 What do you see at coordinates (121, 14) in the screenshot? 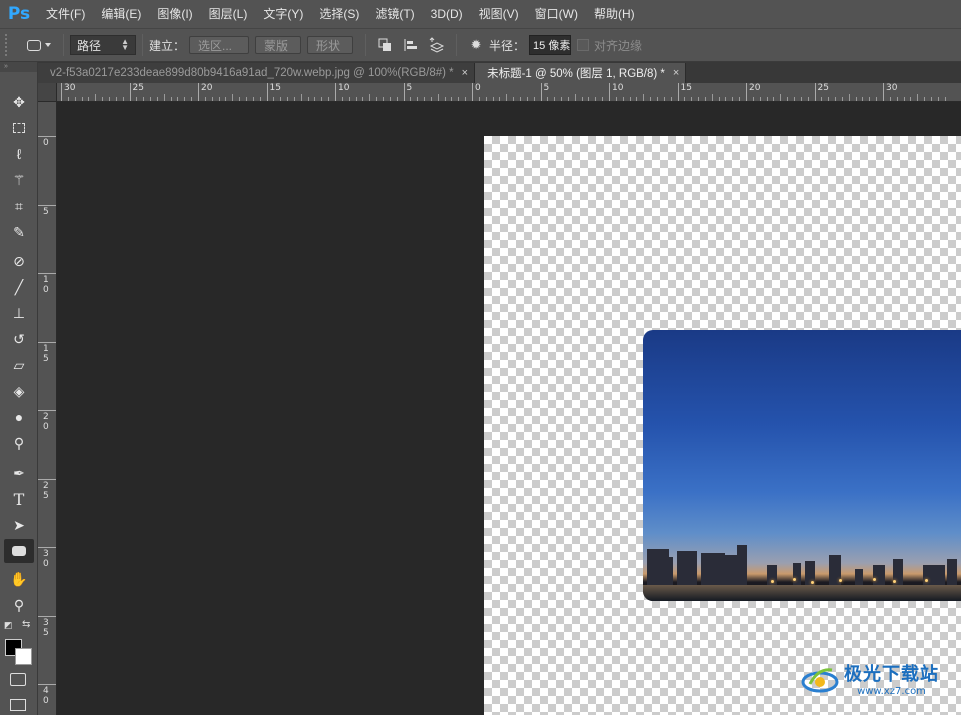
I see `menu-edit: 编辑(E)` at bounding box center [121, 14].